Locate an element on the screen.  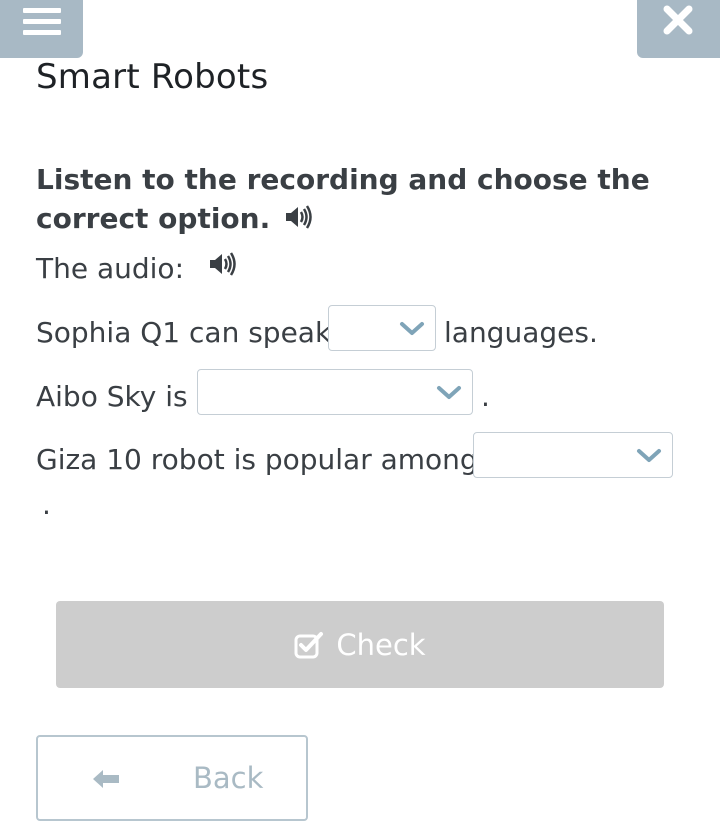
close-button is located at coordinates (678, 29).